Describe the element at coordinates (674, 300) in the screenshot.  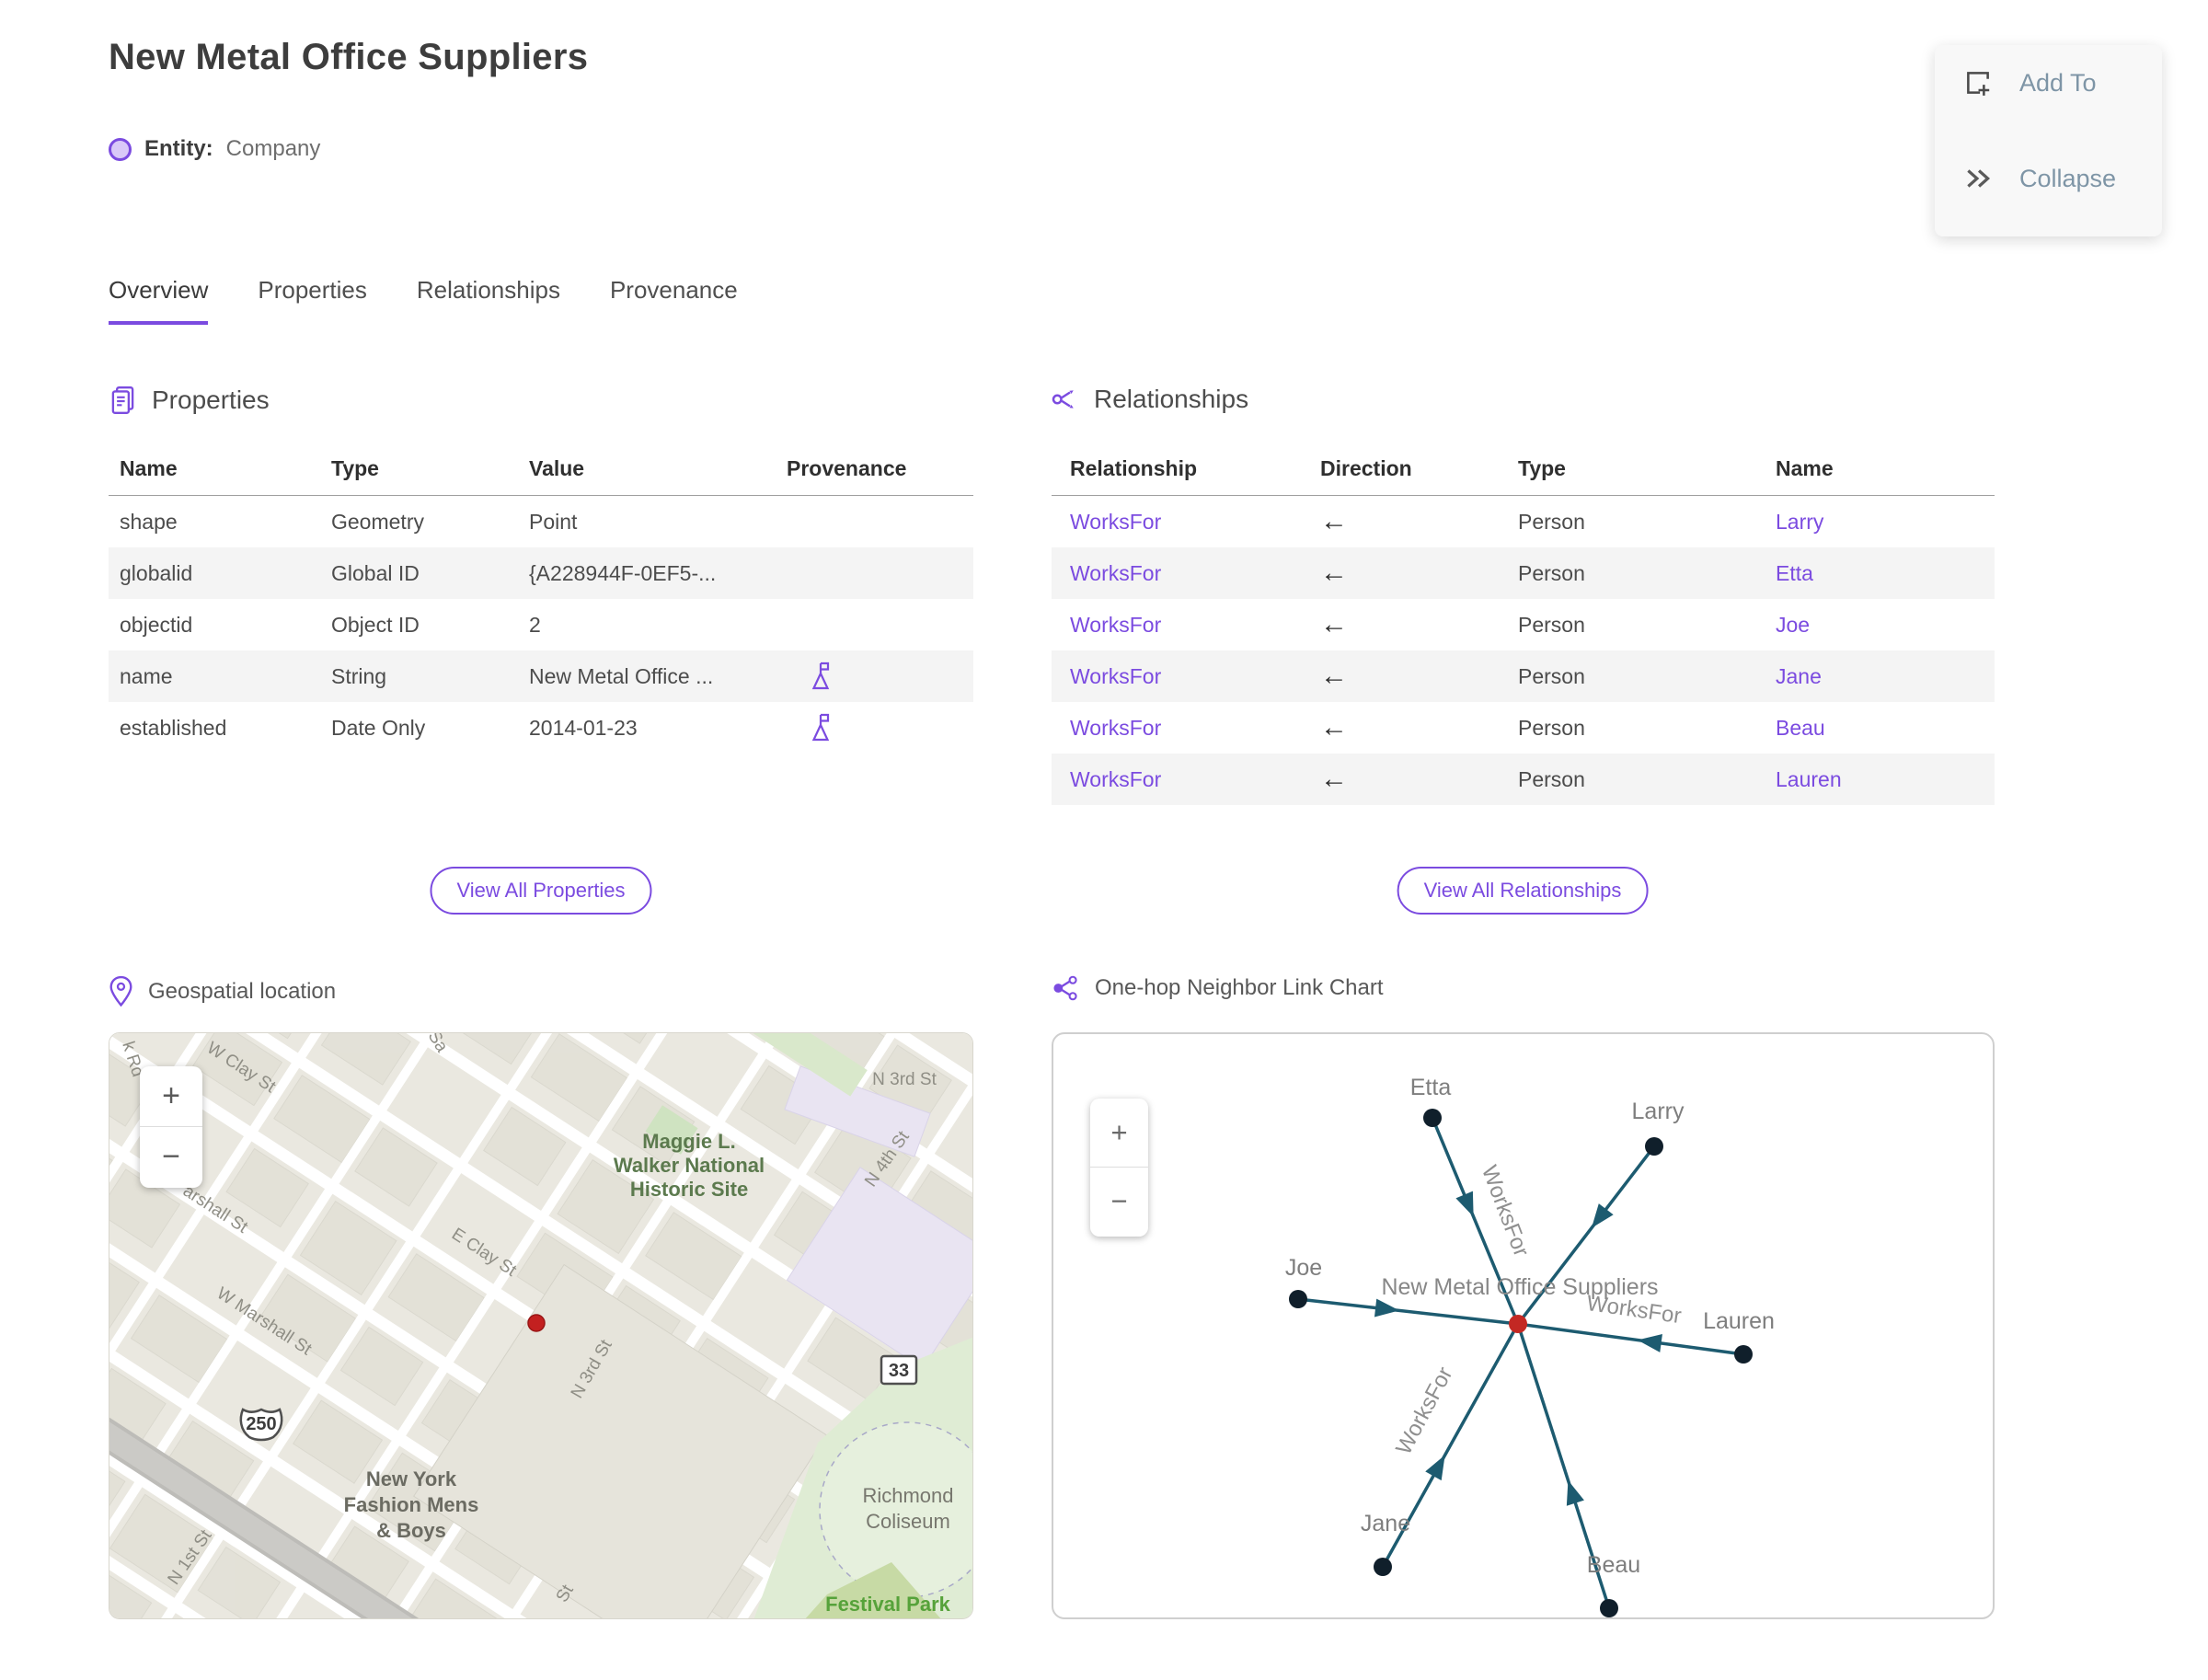
I see `tab-provenance: Provenance` at that location.